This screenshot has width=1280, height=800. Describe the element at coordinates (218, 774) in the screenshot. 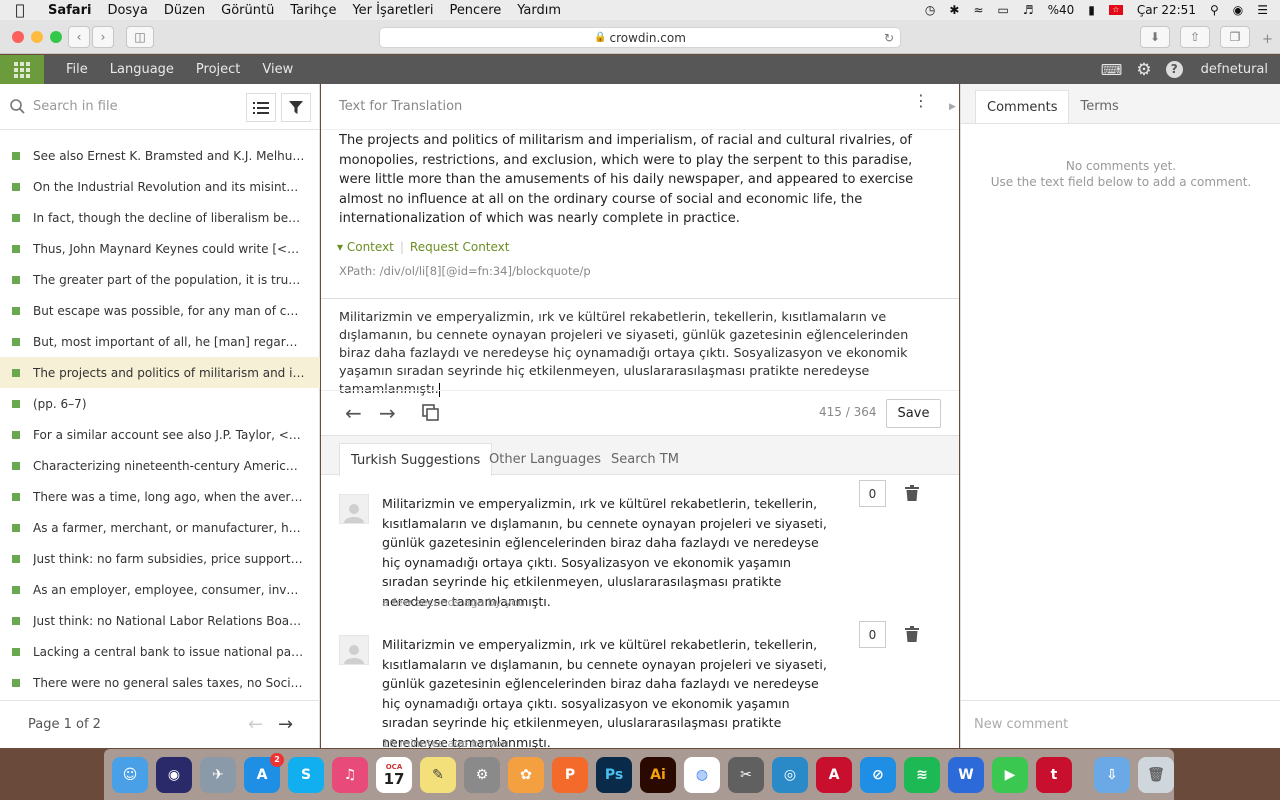

I see `preview-app-icon: ✈` at that location.